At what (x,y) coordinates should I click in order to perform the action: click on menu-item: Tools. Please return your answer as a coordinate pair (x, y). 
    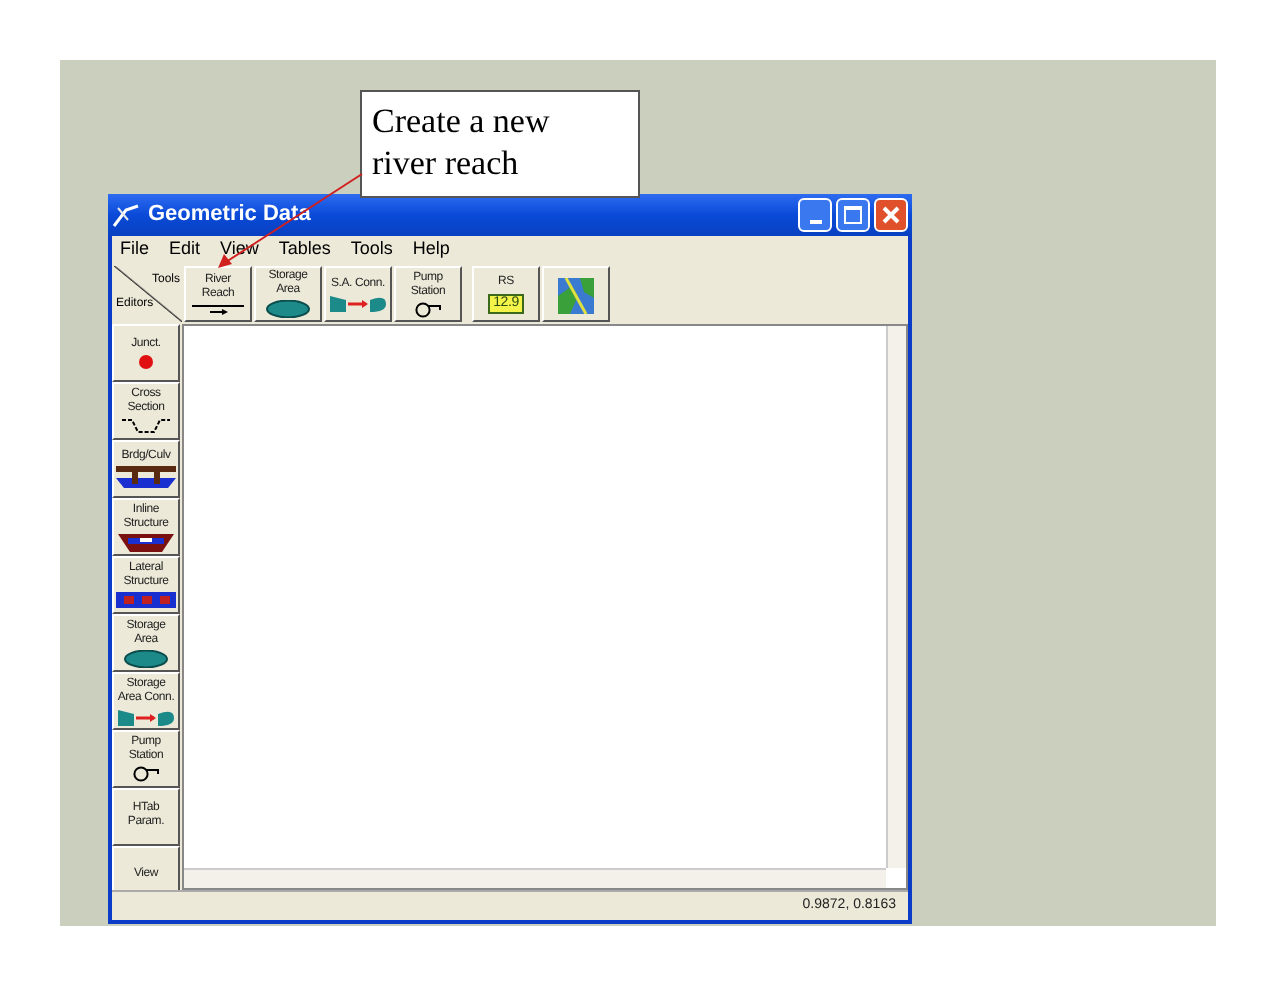
    Looking at the image, I should click on (371, 250).